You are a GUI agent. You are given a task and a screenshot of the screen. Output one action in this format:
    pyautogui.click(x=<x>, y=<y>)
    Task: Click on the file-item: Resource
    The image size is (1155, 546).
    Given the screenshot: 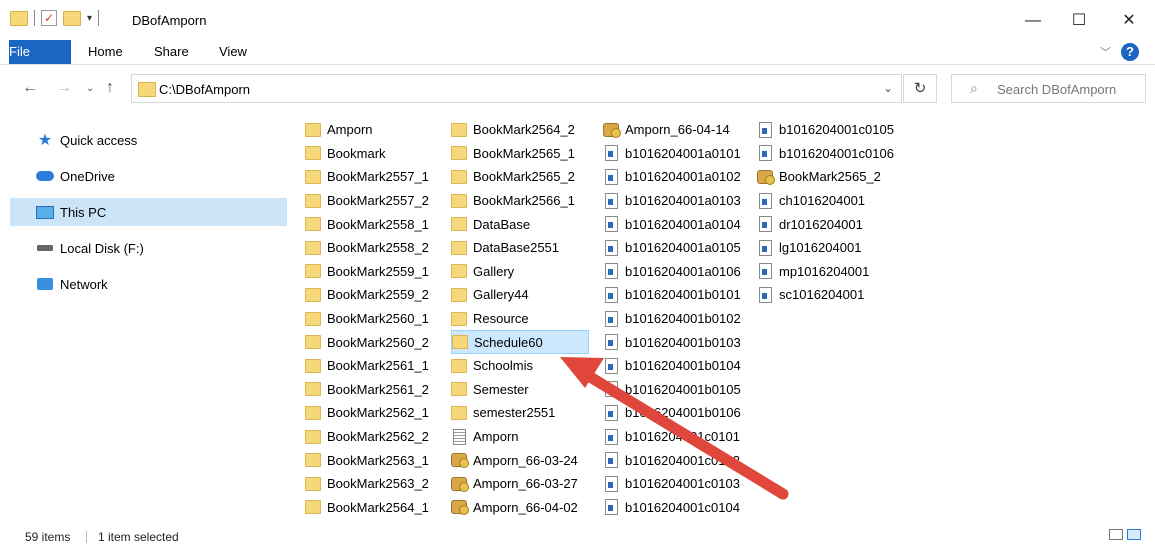 What is the action you would take?
    pyautogui.click(x=520, y=319)
    